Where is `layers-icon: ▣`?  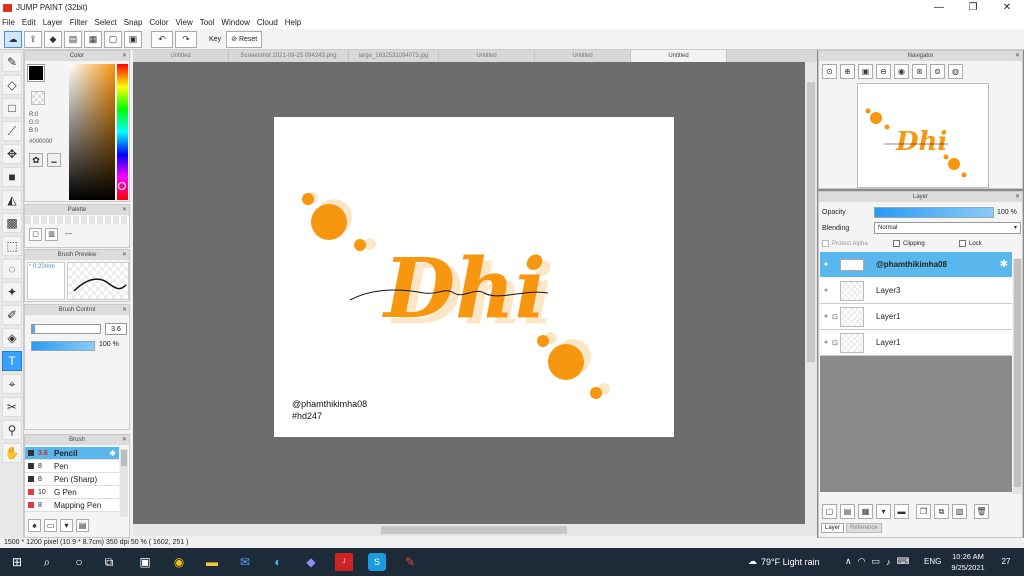
layers-icon: ▣ is located at coordinates (133, 39).